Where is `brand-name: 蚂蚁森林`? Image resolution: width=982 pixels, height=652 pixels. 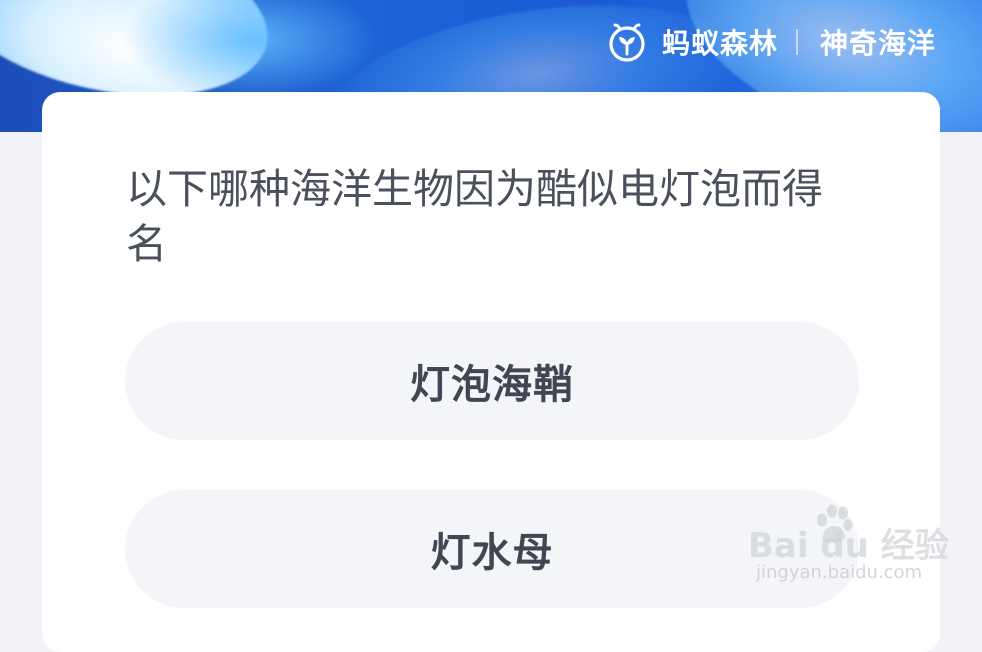 brand-name: 蚂蚁森林 is located at coordinates (719, 43).